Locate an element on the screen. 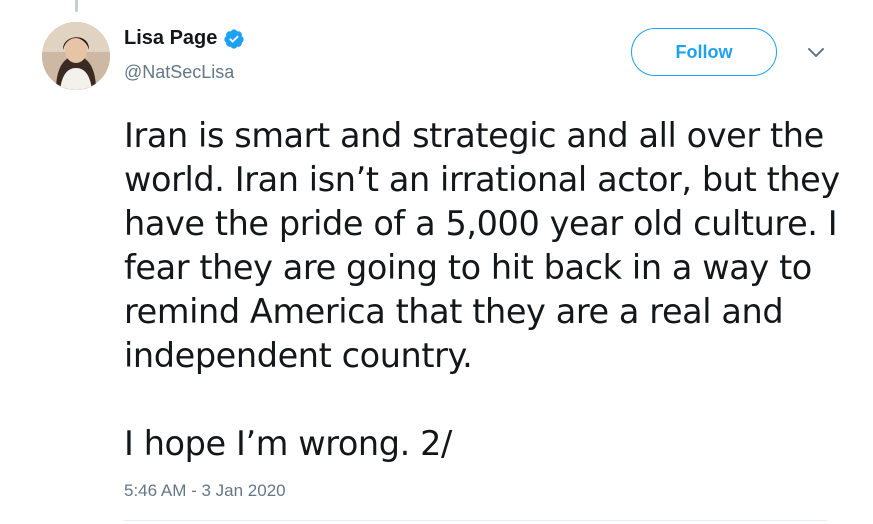 Image resolution: width=873 pixels, height=524 pixels. thread-connector-line is located at coordinates (76, 6).